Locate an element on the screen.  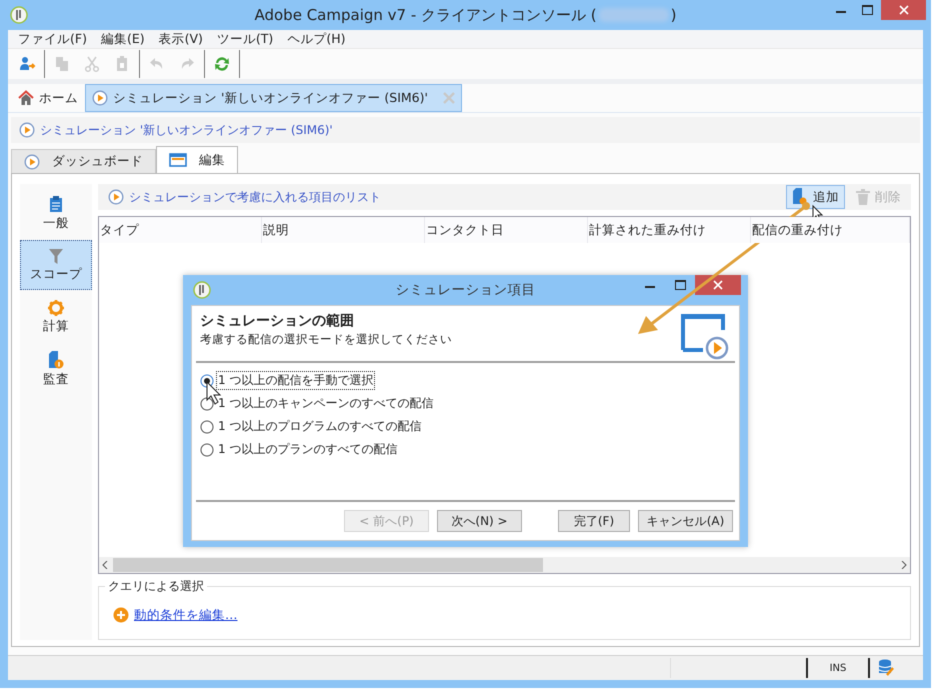
list-title: シミュレーションで考慮に入れる項目のリスト is located at coordinates (255, 197).